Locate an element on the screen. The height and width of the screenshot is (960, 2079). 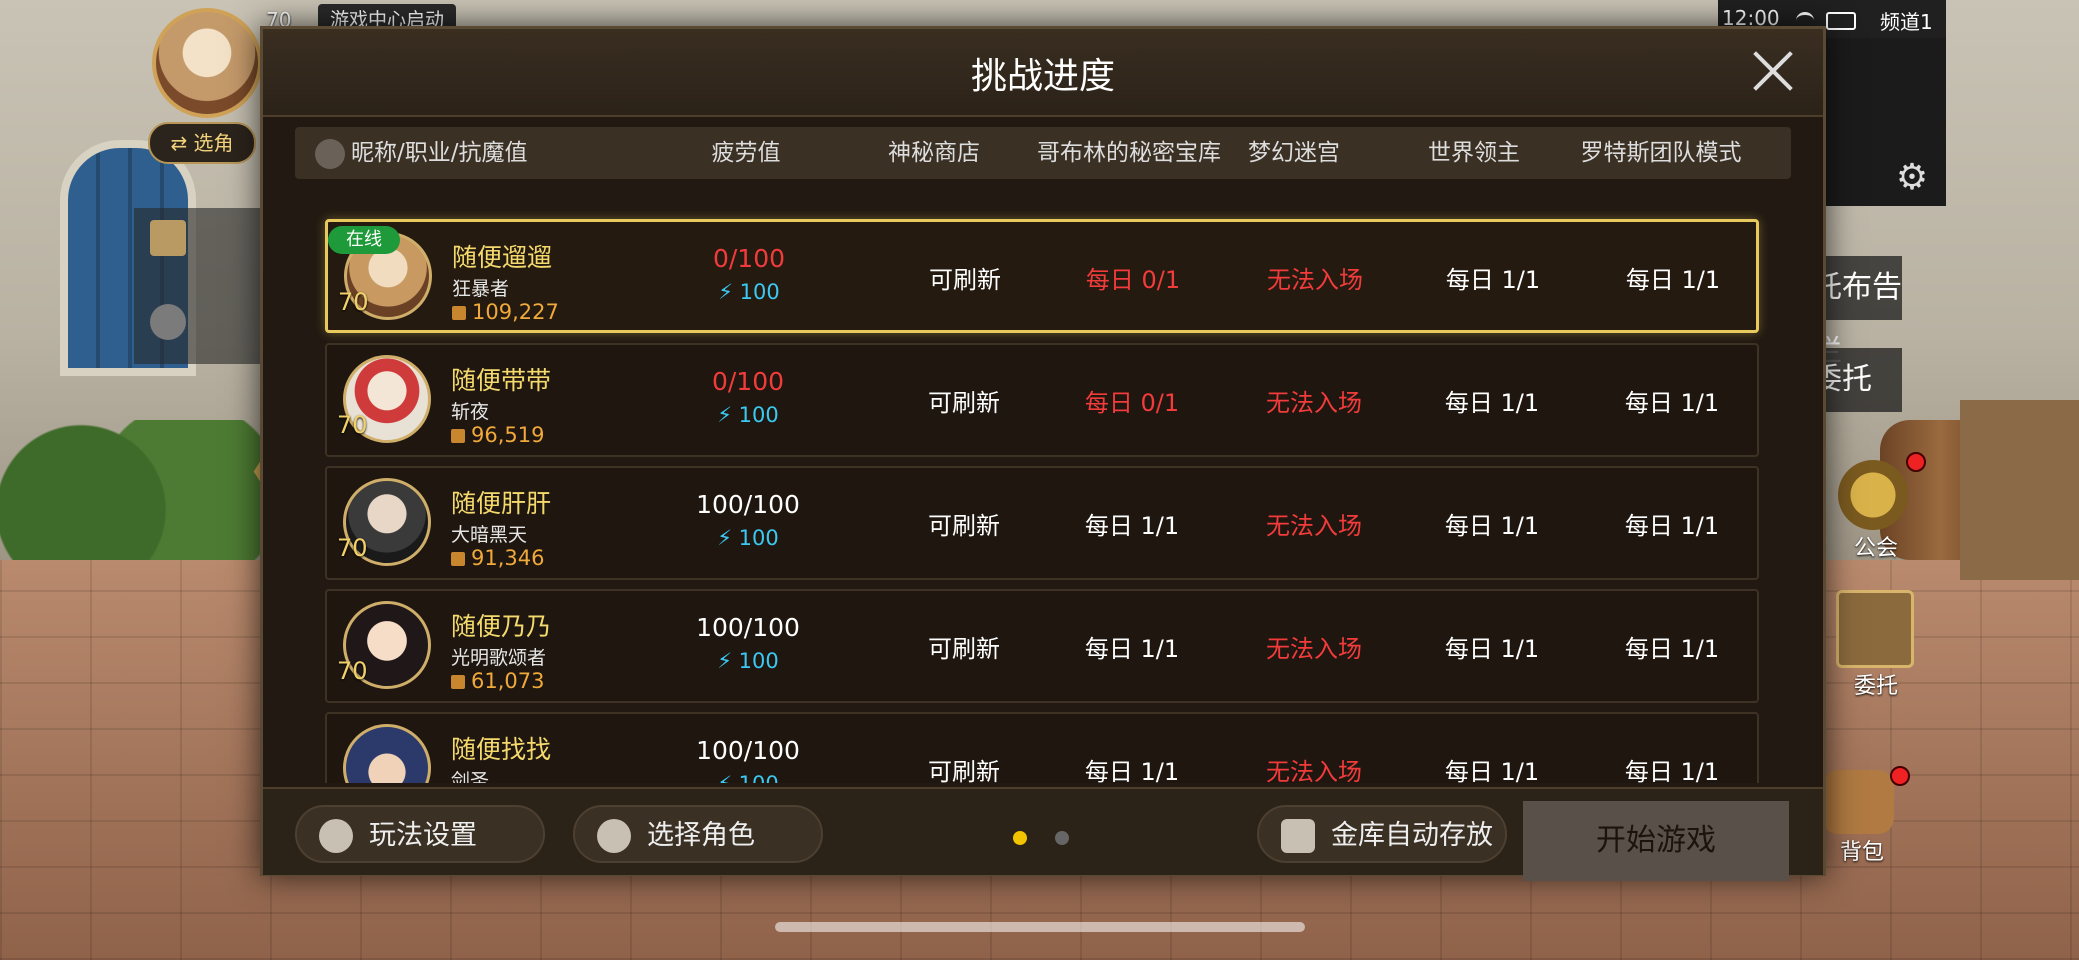
power-value: 61,073 is located at coordinates (508, 681).